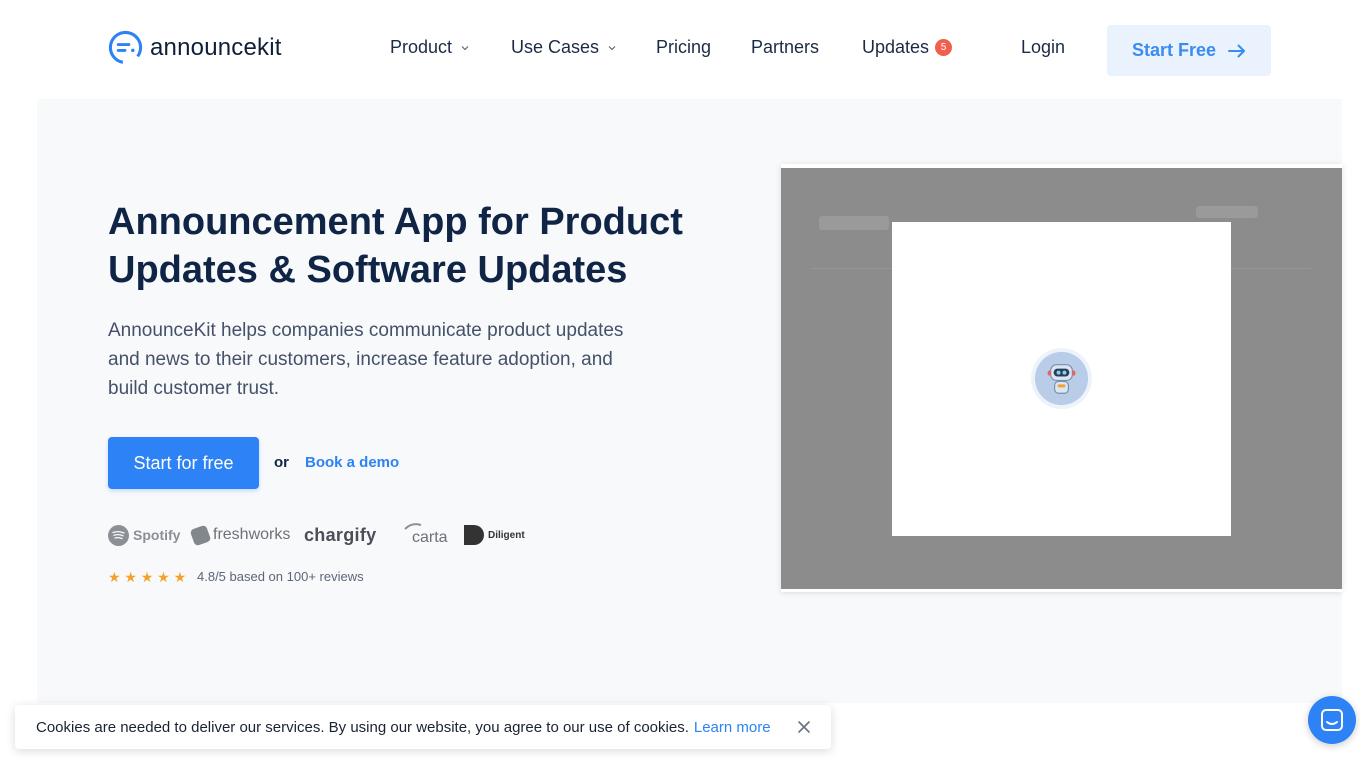 The height and width of the screenshot is (764, 1360). I want to click on learn-more-link: Learn more, so click(732, 727).